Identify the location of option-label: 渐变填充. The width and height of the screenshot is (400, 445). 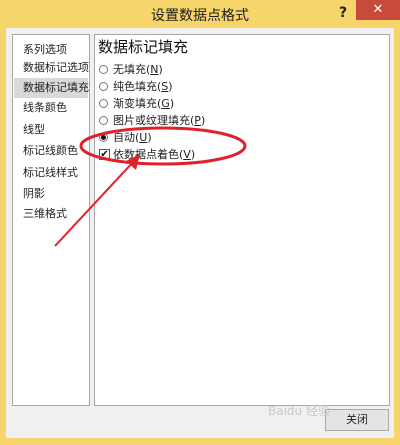
(135, 103).